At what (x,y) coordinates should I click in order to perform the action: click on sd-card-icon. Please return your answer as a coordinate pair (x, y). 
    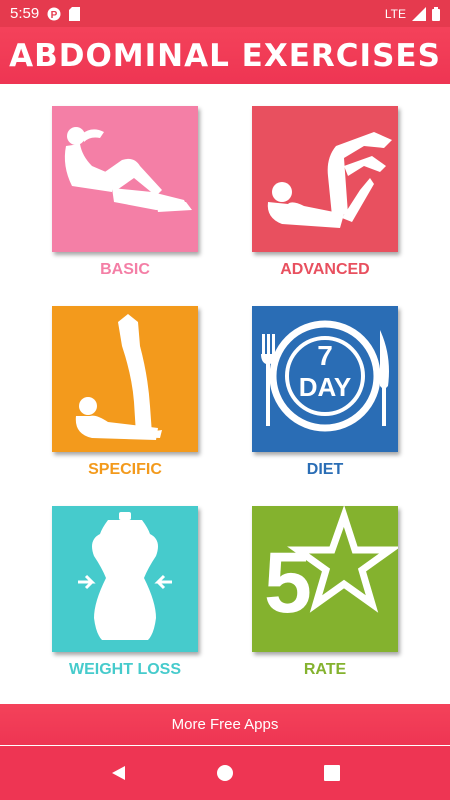
    Looking at the image, I should click on (75, 13).